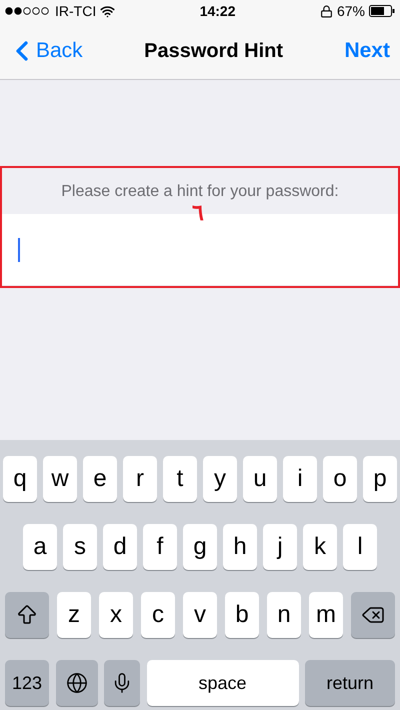 This screenshot has width=400, height=710. Describe the element at coordinates (60, 479) in the screenshot. I see `letter-key: w` at that location.